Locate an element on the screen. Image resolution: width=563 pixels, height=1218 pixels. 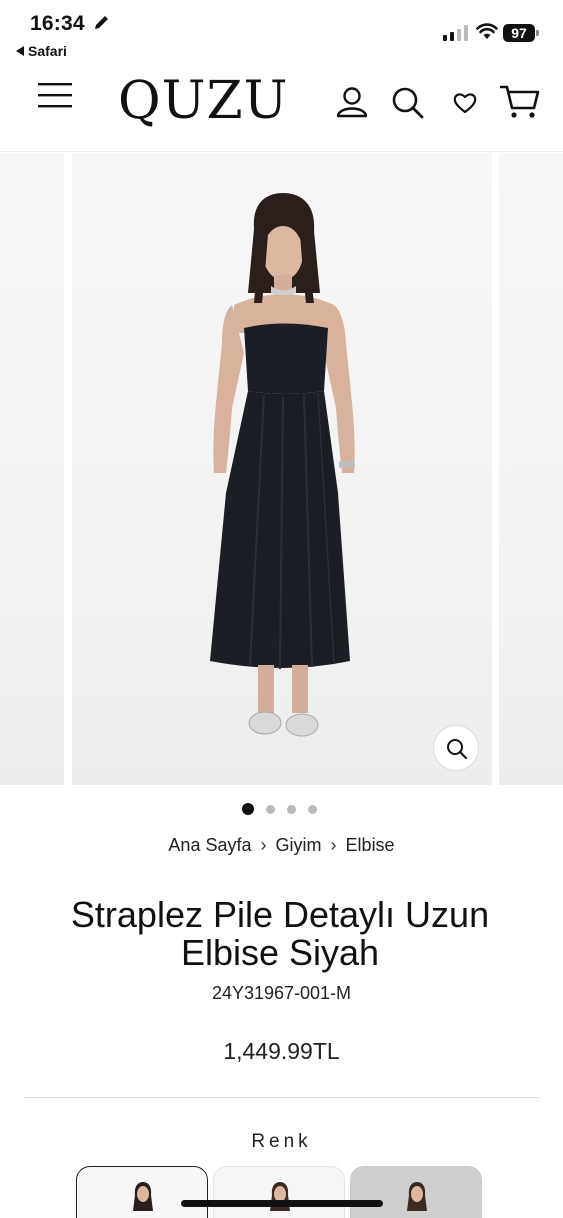
section-divider is located at coordinates (282, 1097).